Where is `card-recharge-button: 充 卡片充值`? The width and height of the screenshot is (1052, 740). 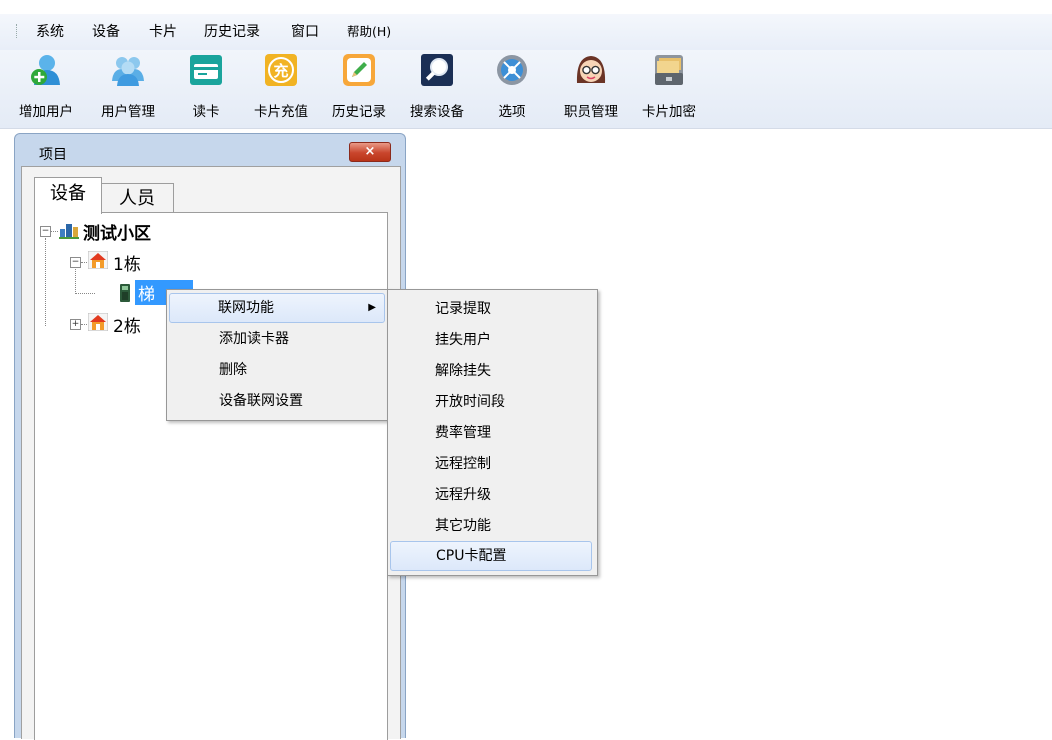 card-recharge-button: 充 卡片充值 is located at coordinates (281, 89).